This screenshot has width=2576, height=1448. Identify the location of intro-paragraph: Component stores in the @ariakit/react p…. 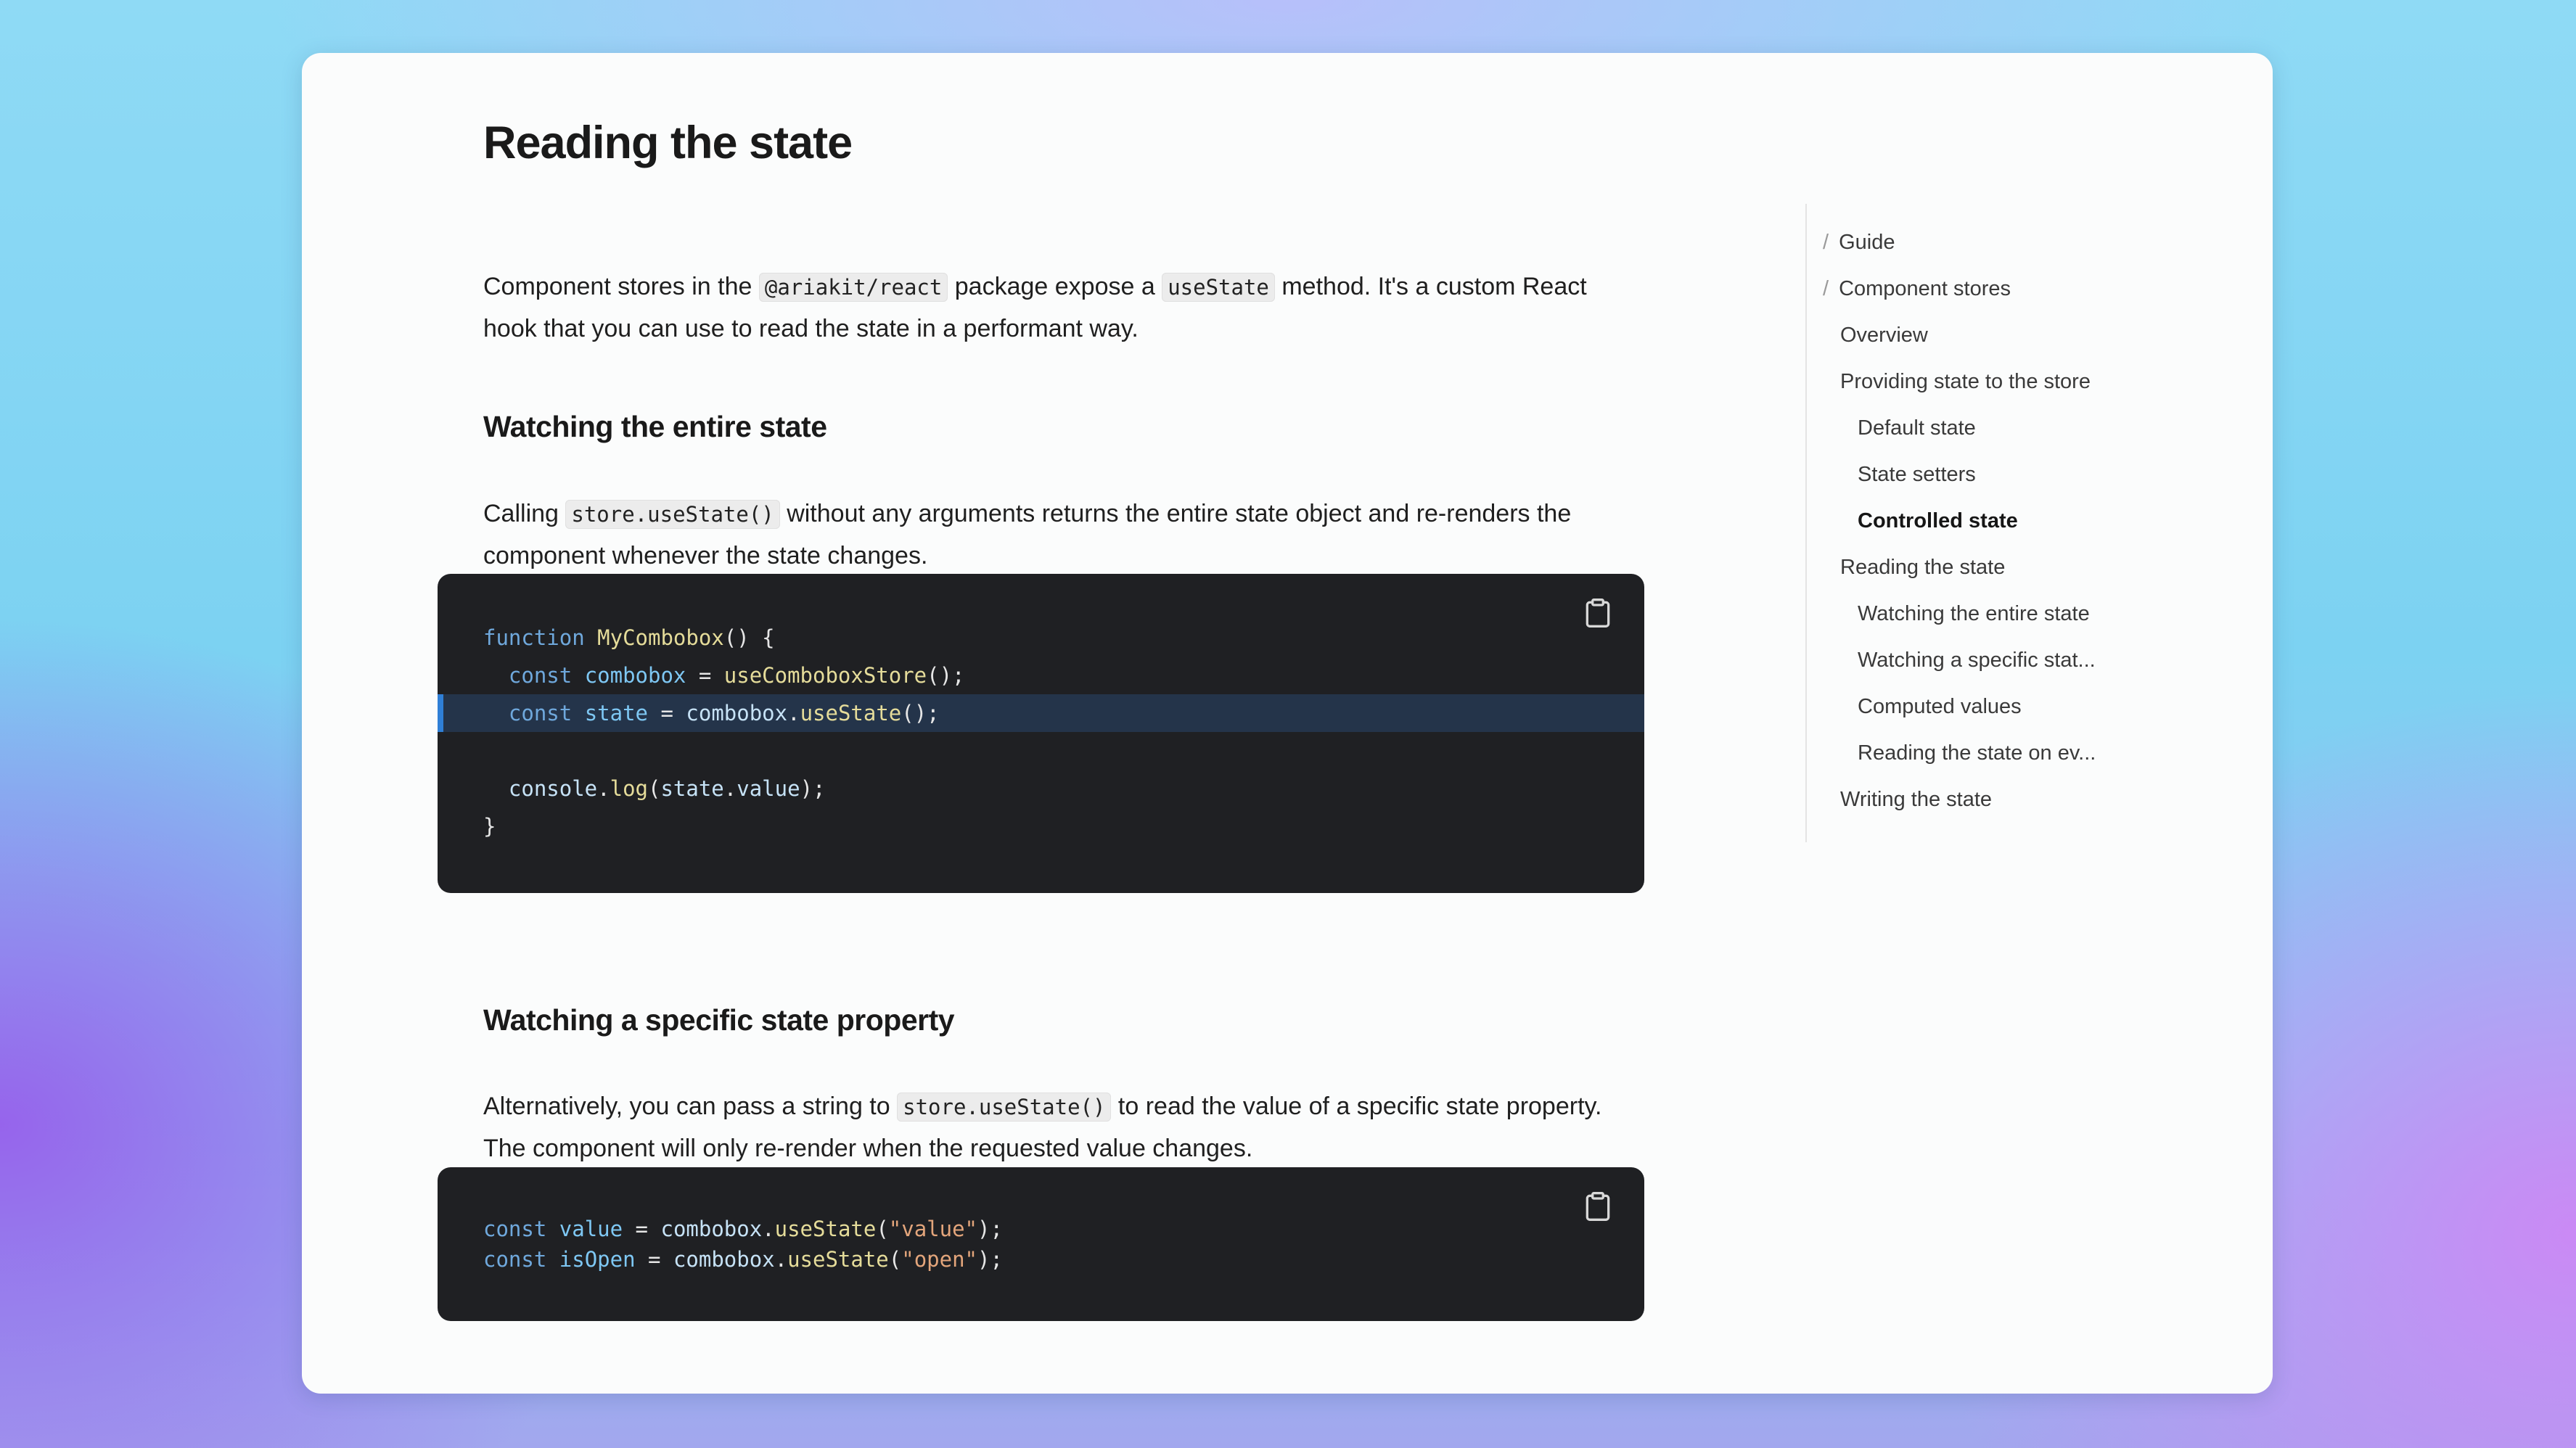
(1049, 308).